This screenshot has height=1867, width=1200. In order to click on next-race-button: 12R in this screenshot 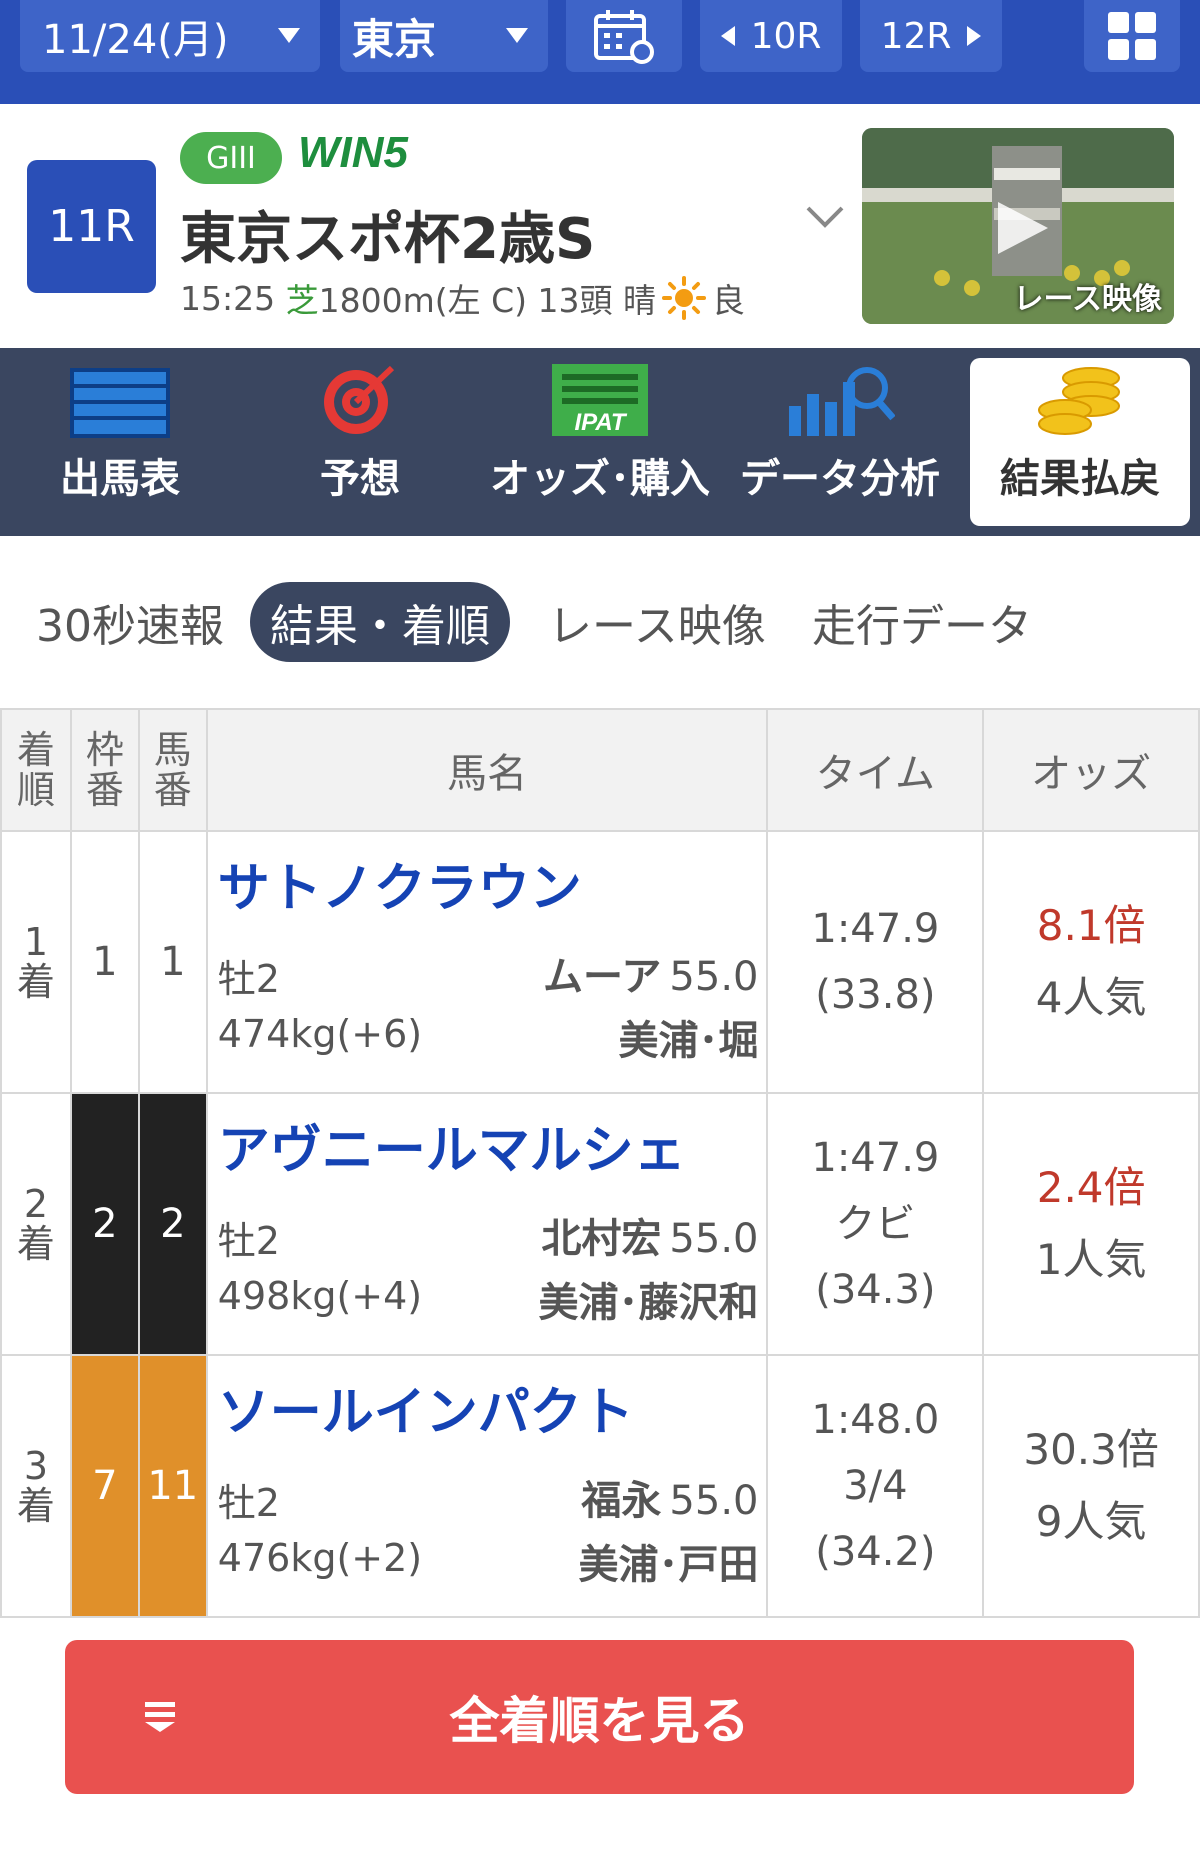, I will do `click(931, 36)`.